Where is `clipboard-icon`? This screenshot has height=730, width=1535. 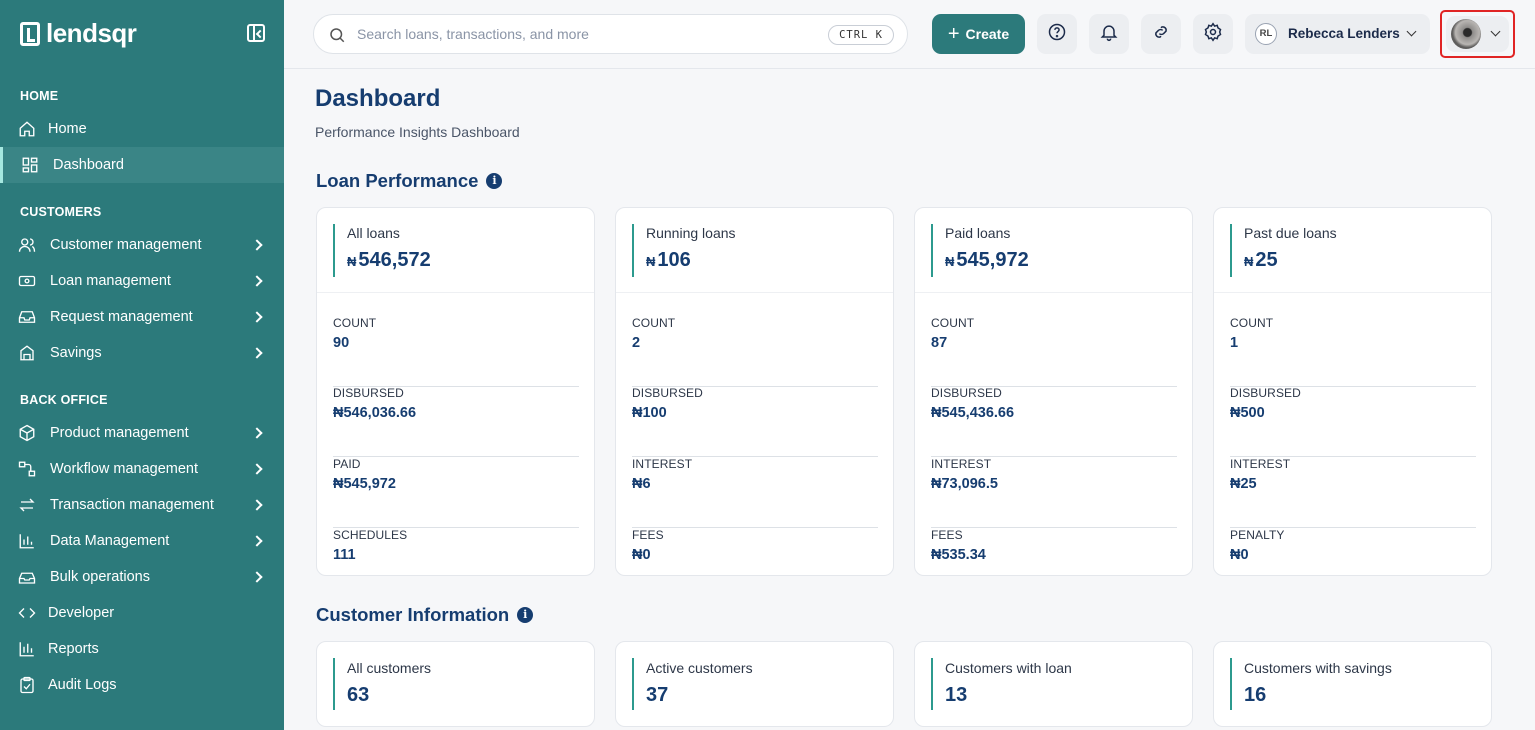
clipboard-icon is located at coordinates (27, 685).